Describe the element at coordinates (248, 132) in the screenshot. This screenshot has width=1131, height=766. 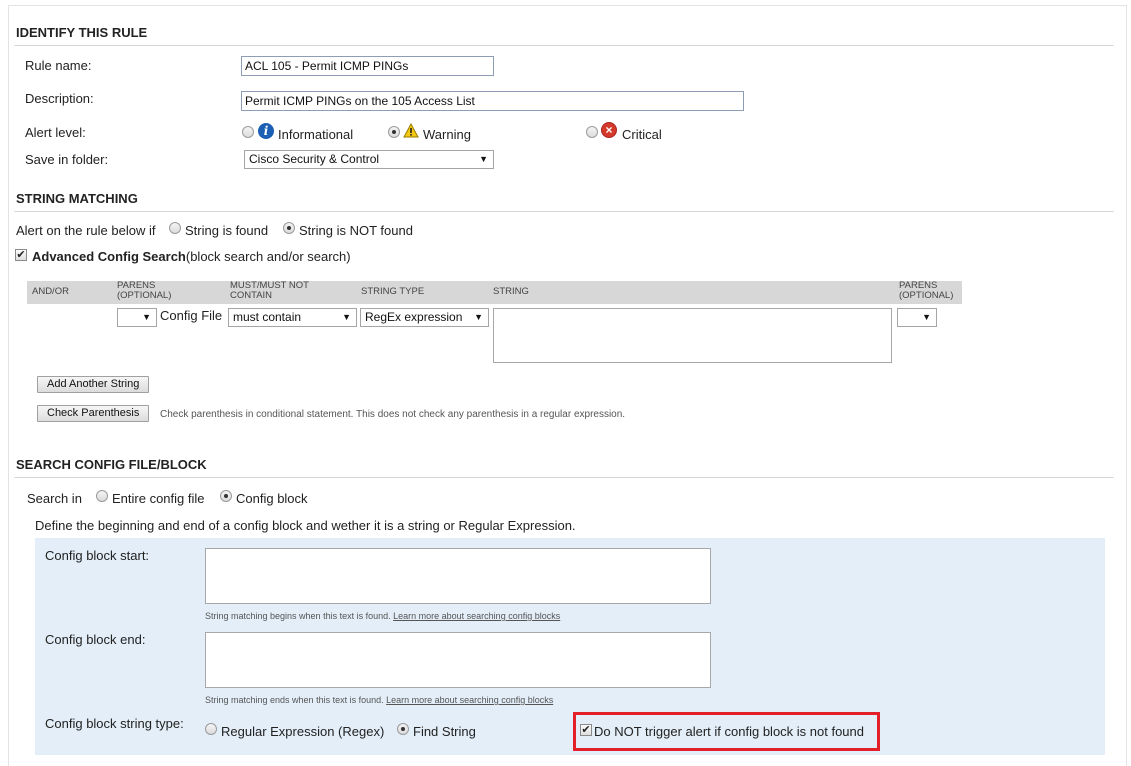
I see `alert-informational-radio` at that location.